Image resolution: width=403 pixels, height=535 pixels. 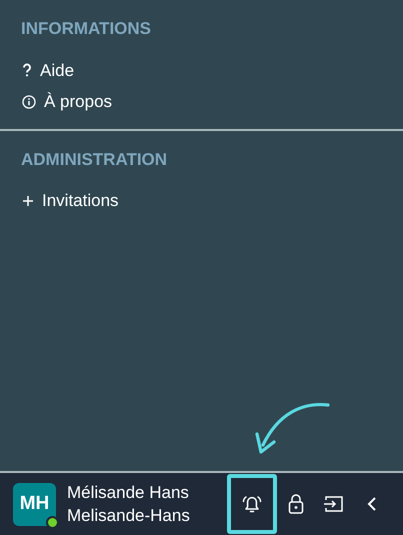 What do you see at coordinates (29, 101) in the screenshot?
I see `info-icon` at bounding box center [29, 101].